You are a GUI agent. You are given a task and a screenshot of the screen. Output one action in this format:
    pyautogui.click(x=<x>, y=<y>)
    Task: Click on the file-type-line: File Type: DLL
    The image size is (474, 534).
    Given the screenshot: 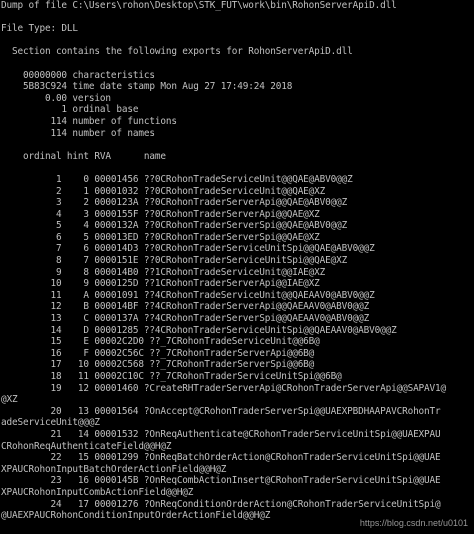 What is the action you would take?
    pyautogui.click(x=39, y=29)
    